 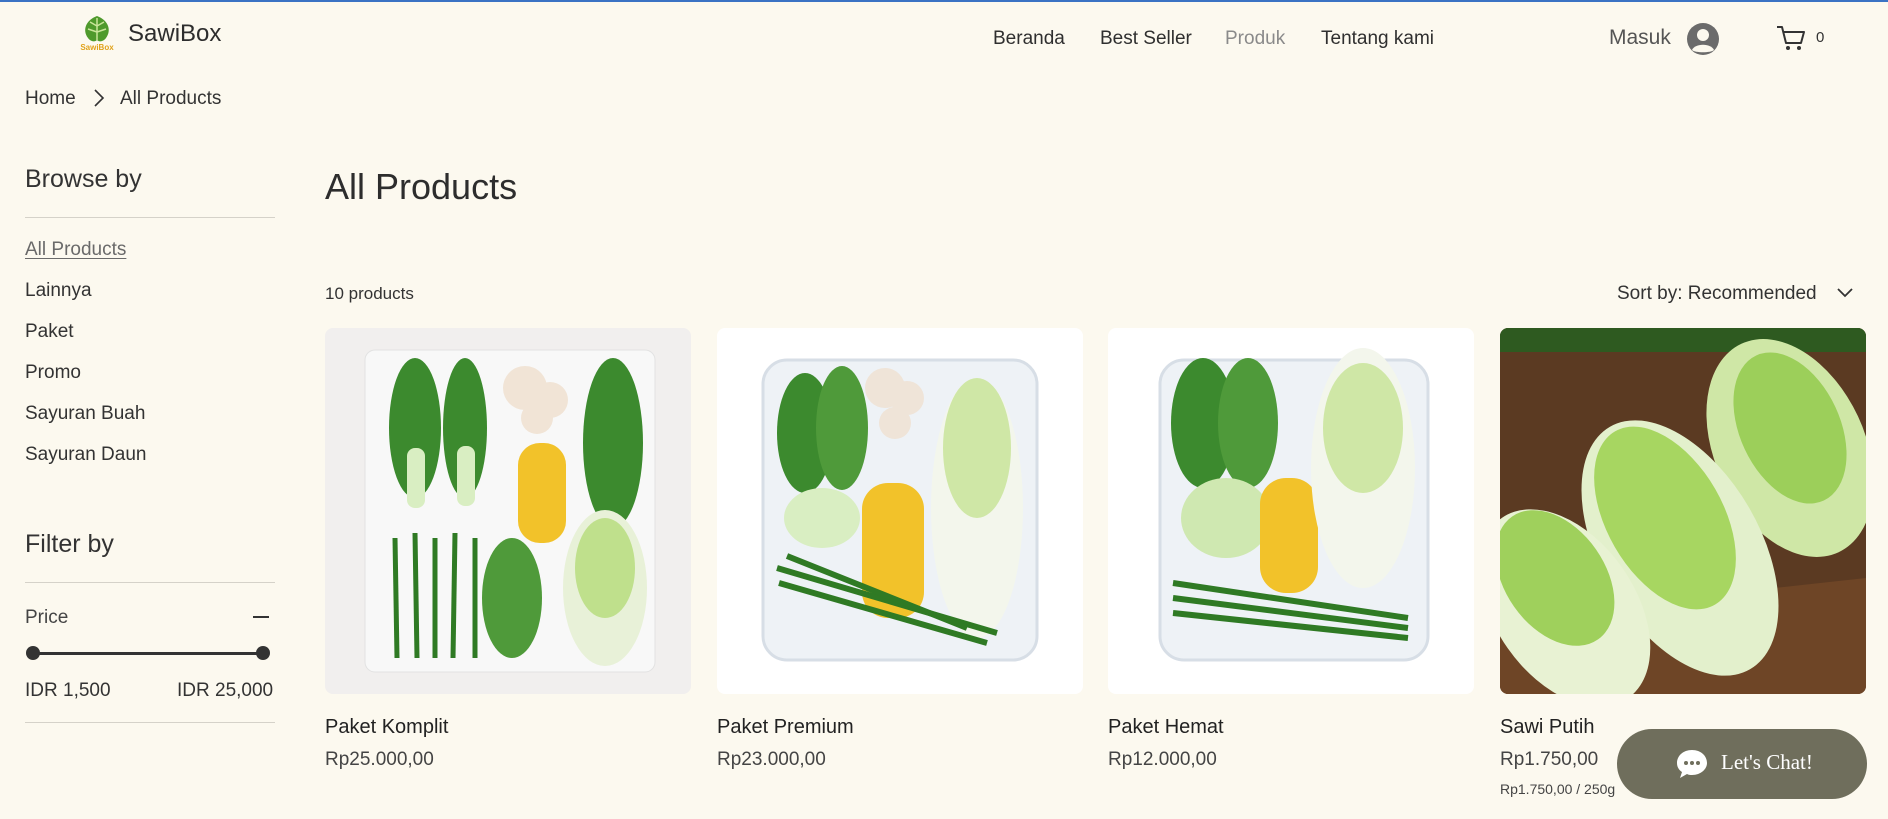 What do you see at coordinates (171, 98) in the screenshot?
I see `breadcrumb-current: All Products` at bounding box center [171, 98].